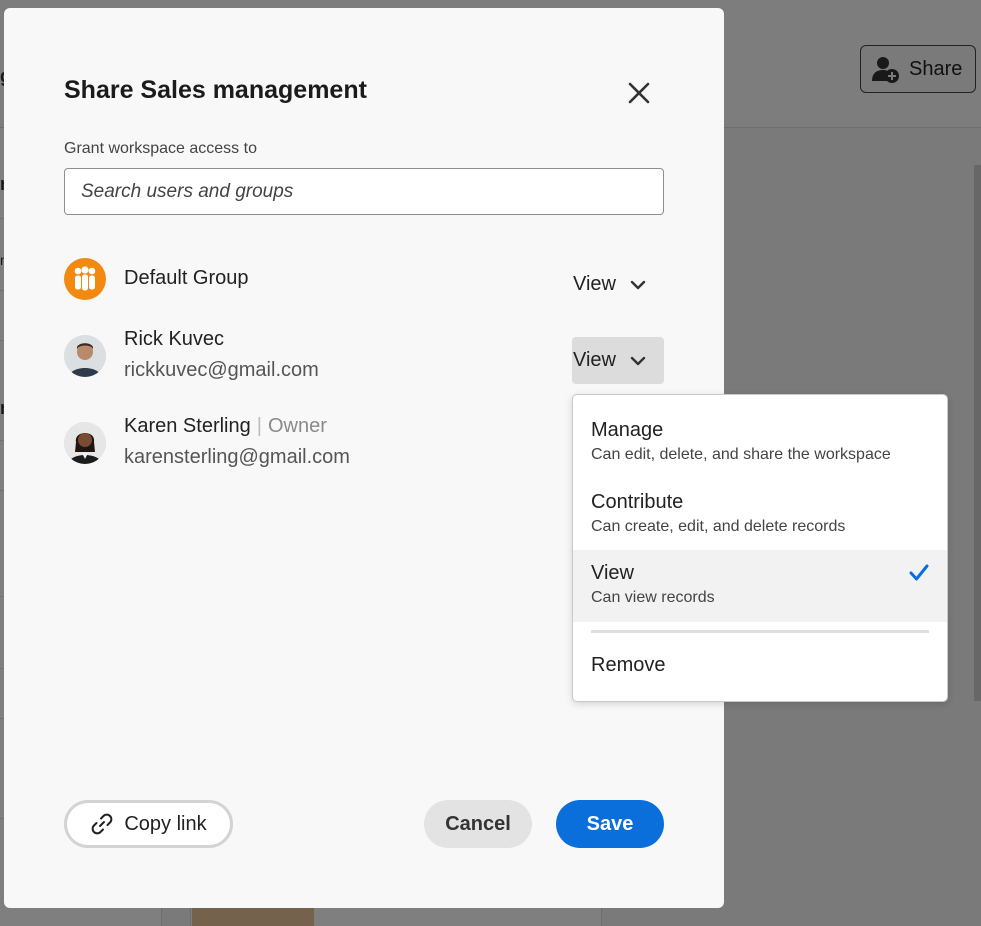 The height and width of the screenshot is (926, 981). I want to click on copy-link-label: Copy link, so click(165, 823).